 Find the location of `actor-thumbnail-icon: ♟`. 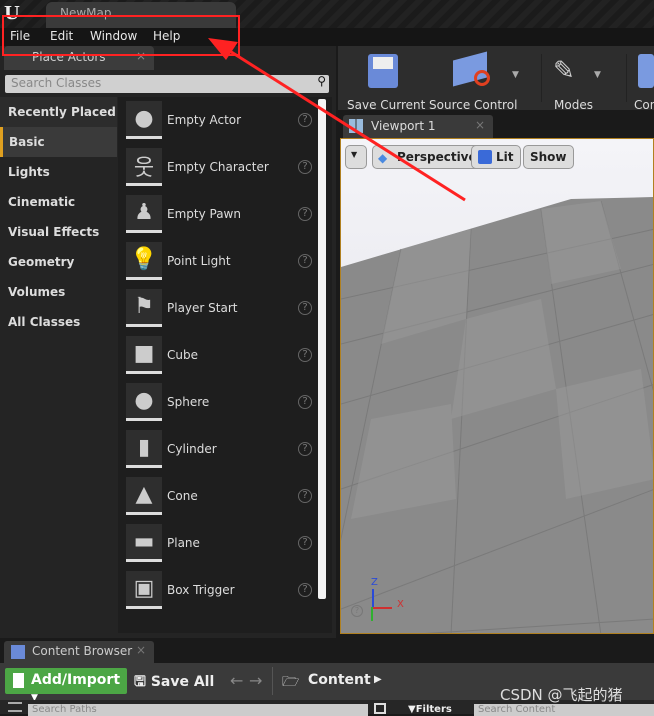

actor-thumbnail-icon: ♟ is located at coordinates (144, 214).